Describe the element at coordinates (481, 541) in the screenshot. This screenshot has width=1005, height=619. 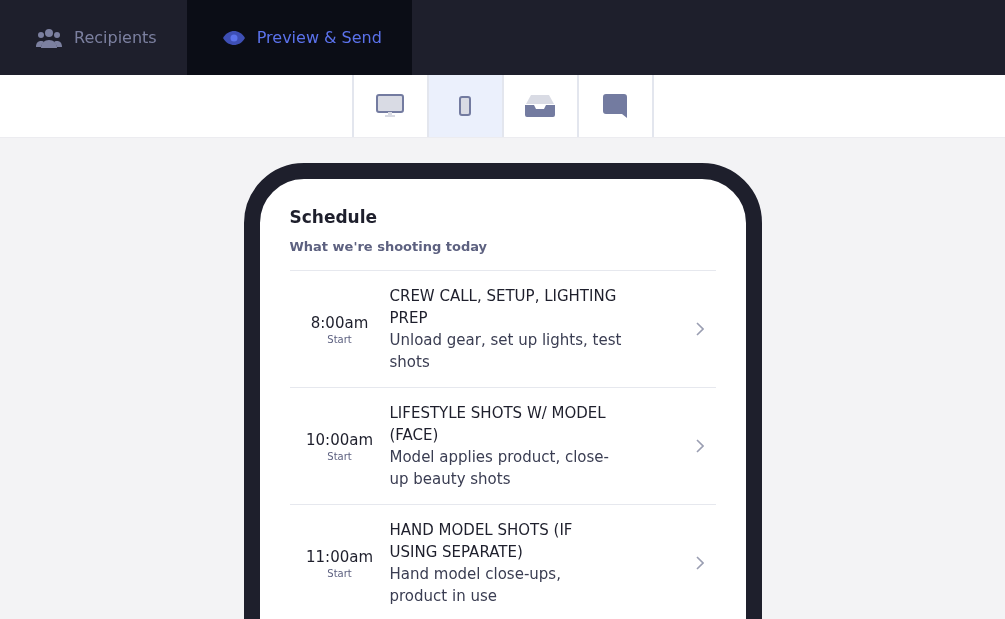
I see `schedule-title: HAND MODEL SHOTS (IF USING SEPARATE)` at that location.